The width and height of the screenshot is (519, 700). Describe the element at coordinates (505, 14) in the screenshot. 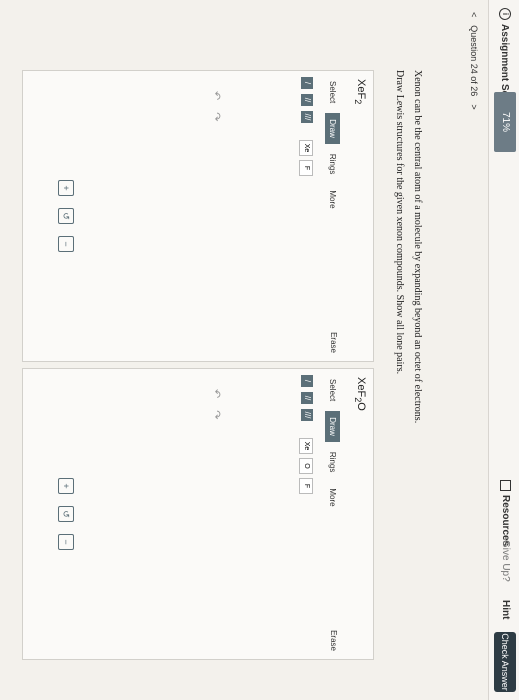

I see `info-icon: i` at that location.